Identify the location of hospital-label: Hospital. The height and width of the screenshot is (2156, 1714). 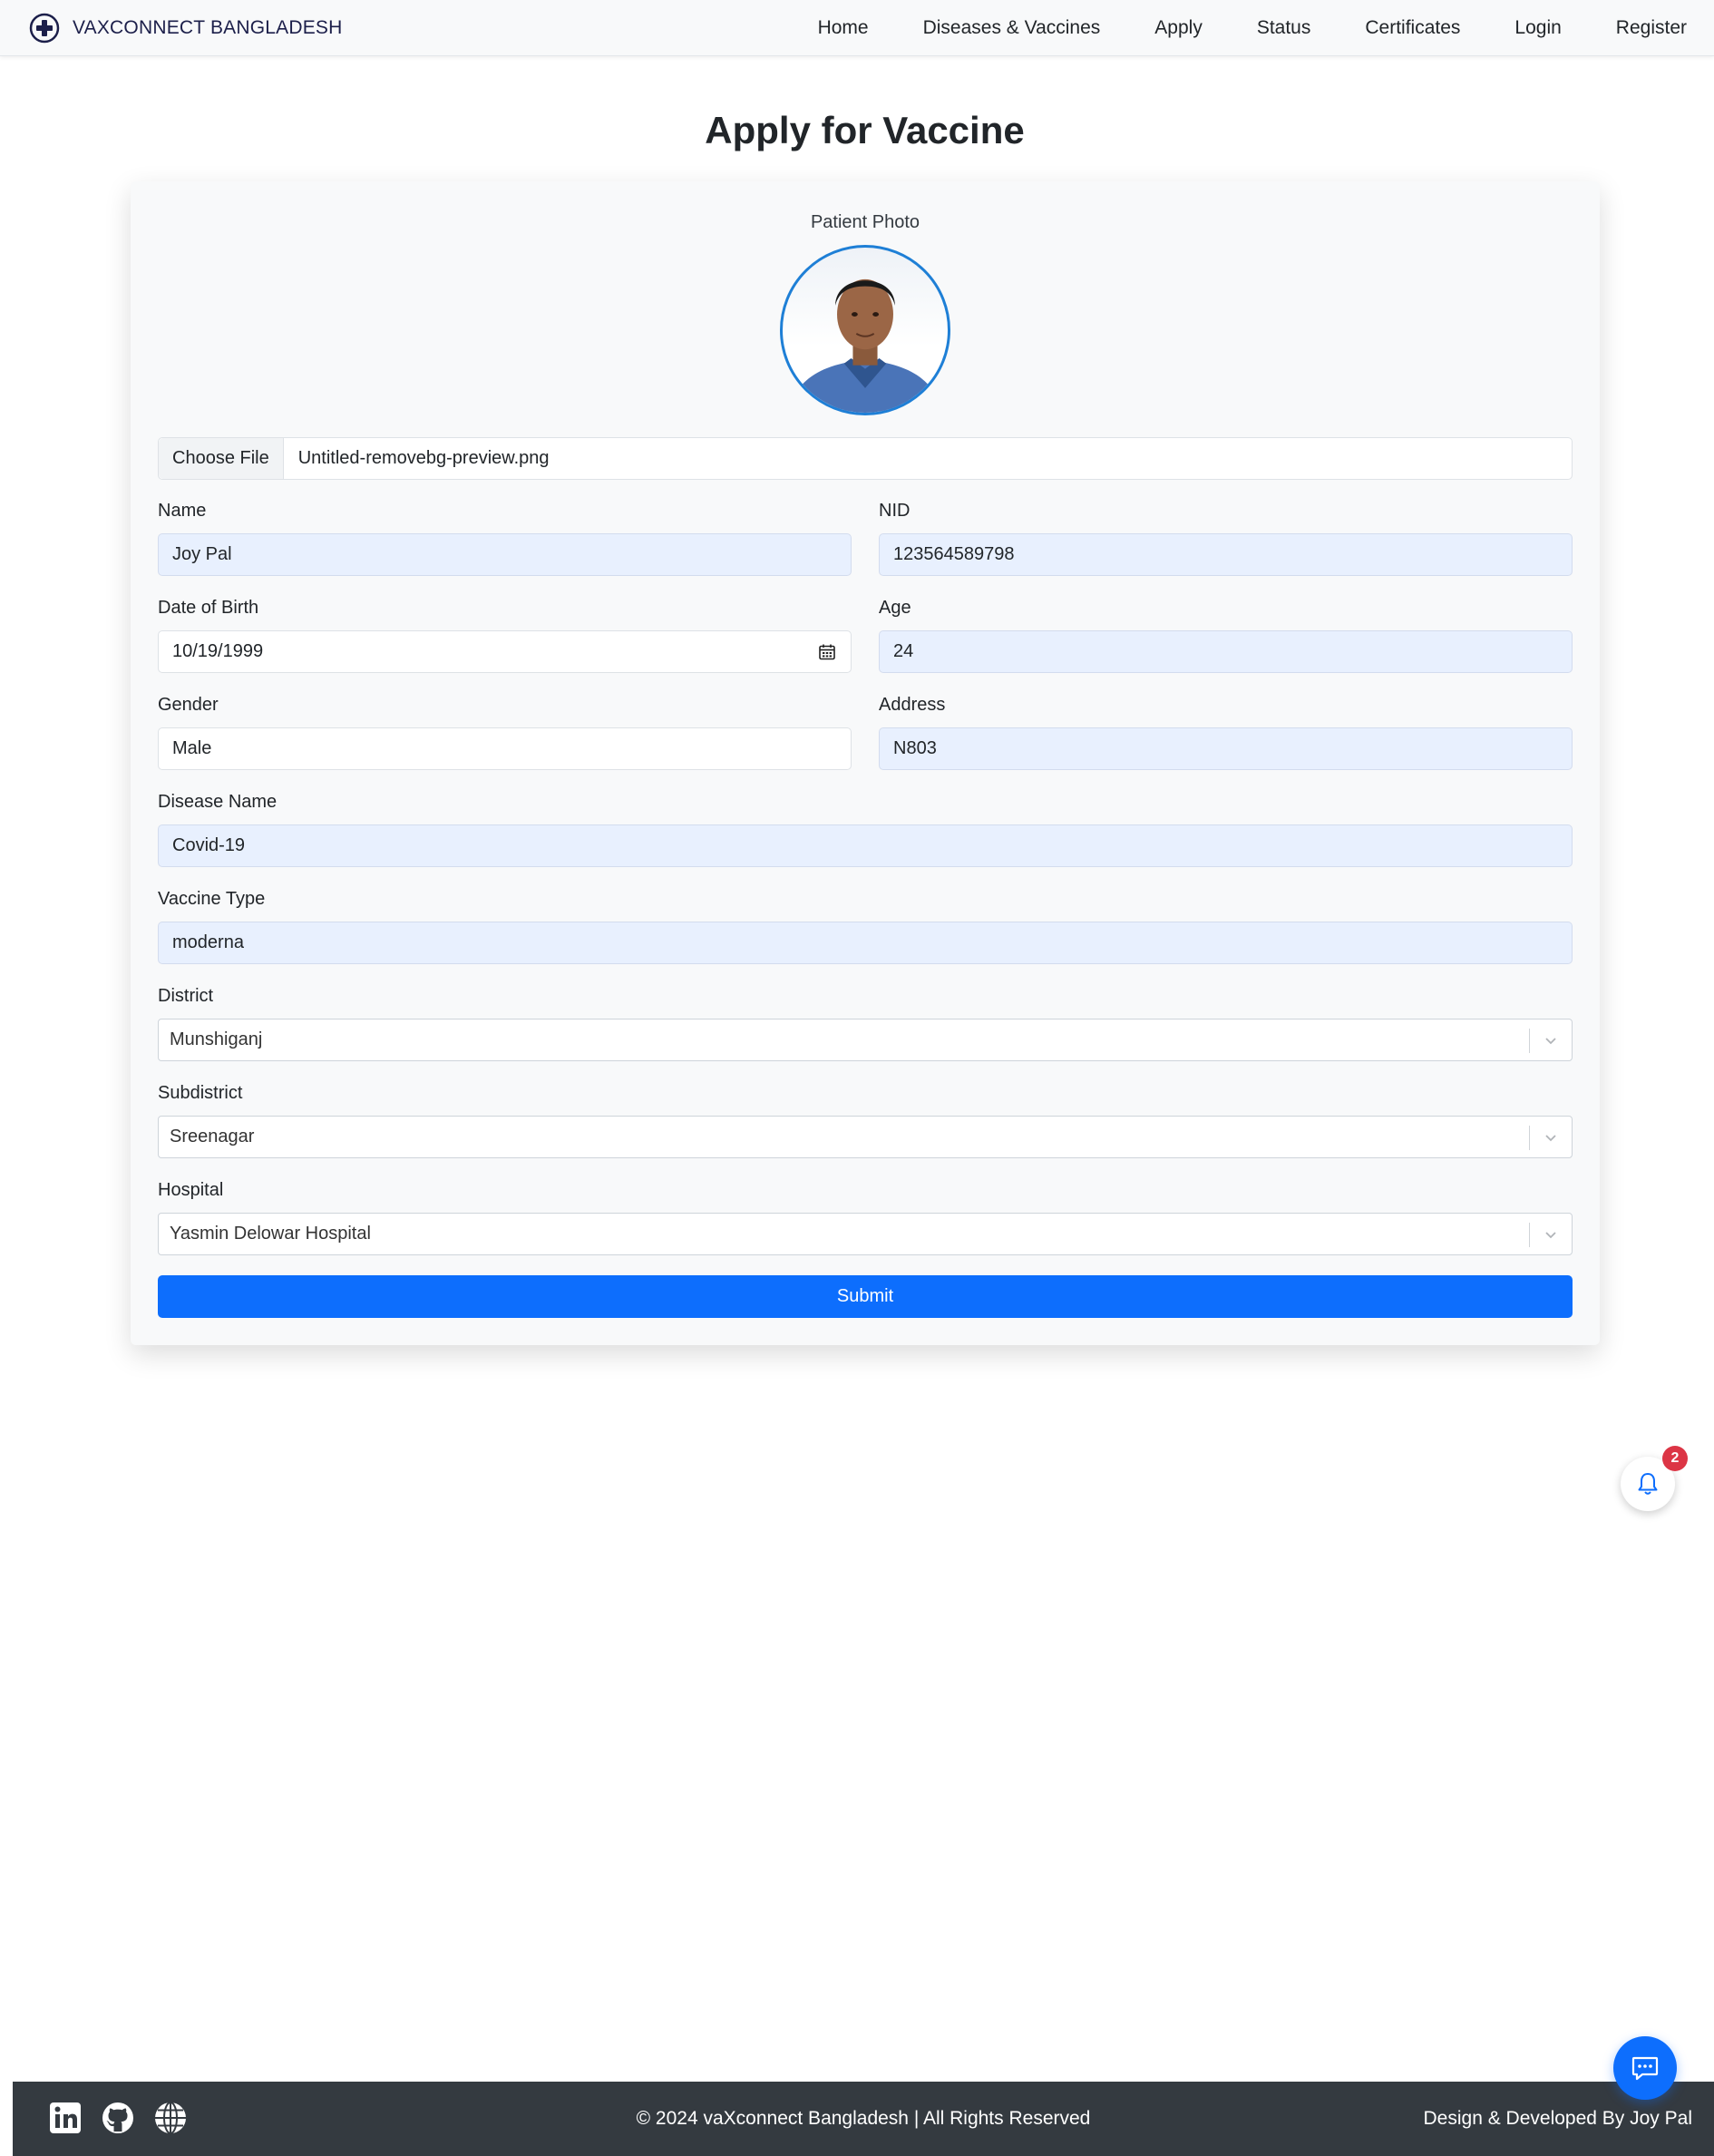
(191, 1190).